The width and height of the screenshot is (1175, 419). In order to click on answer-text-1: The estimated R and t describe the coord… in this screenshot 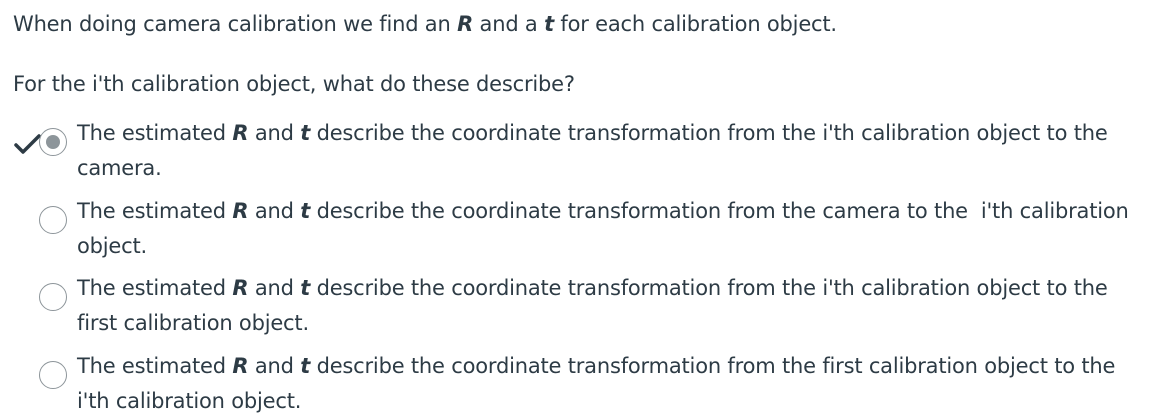, I will do `click(592, 150)`.